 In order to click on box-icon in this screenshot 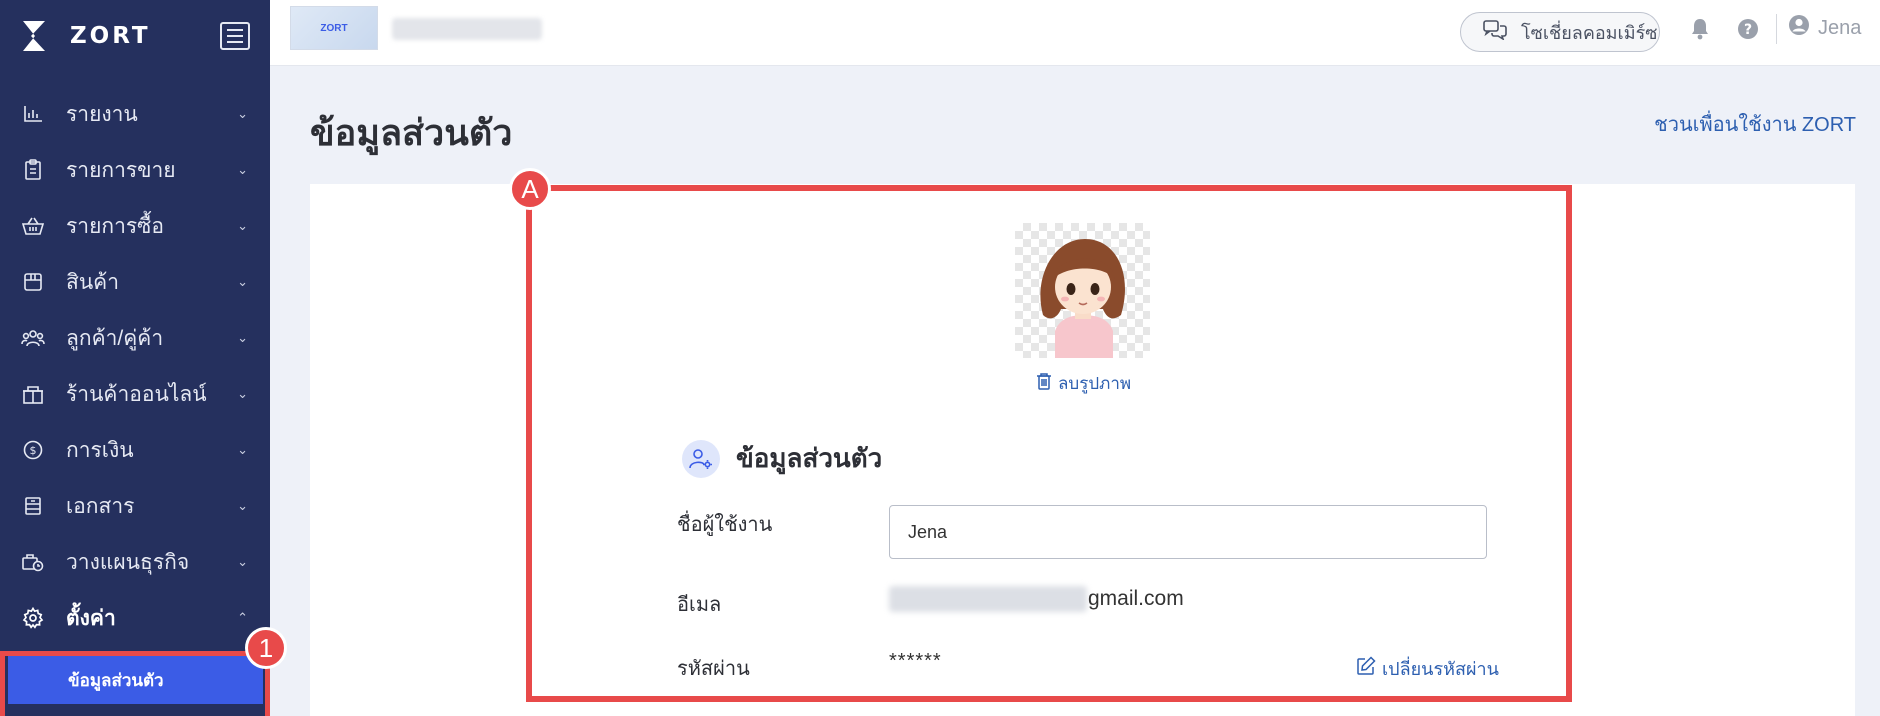, I will do `click(33, 282)`.